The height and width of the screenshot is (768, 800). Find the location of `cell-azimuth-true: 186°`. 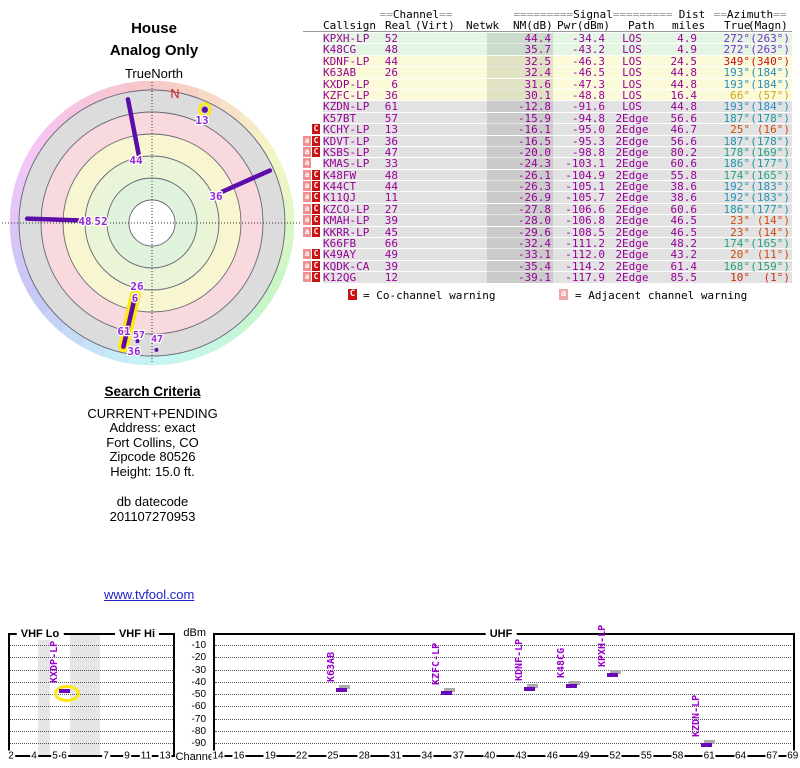

cell-azimuth-true: 186° is located at coordinates (737, 209).